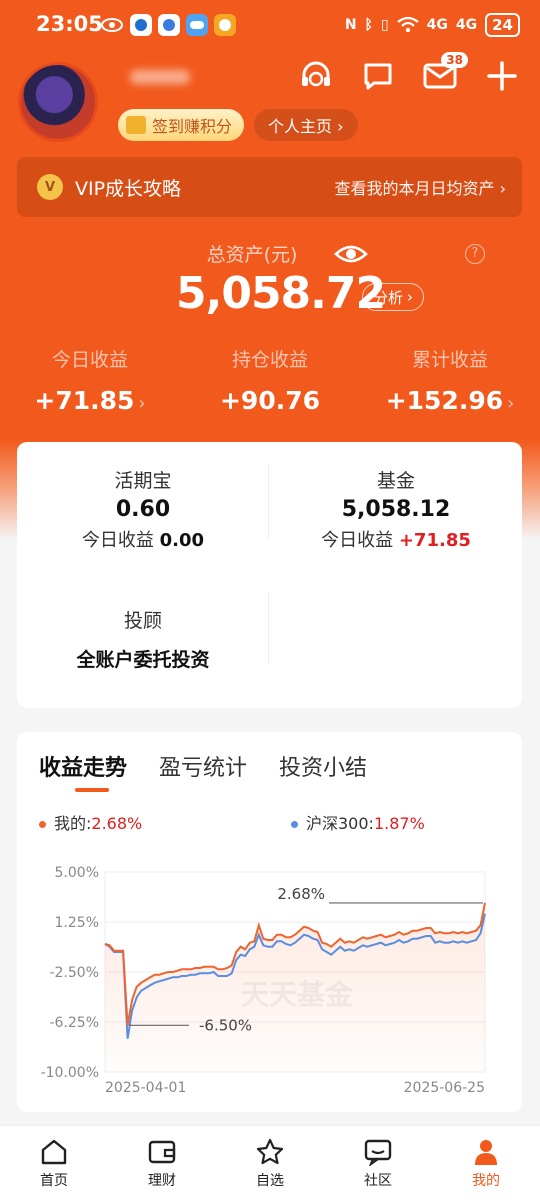 The height and width of the screenshot is (1200, 540). I want to click on checkin-button: 签到赚积分, so click(181, 125).